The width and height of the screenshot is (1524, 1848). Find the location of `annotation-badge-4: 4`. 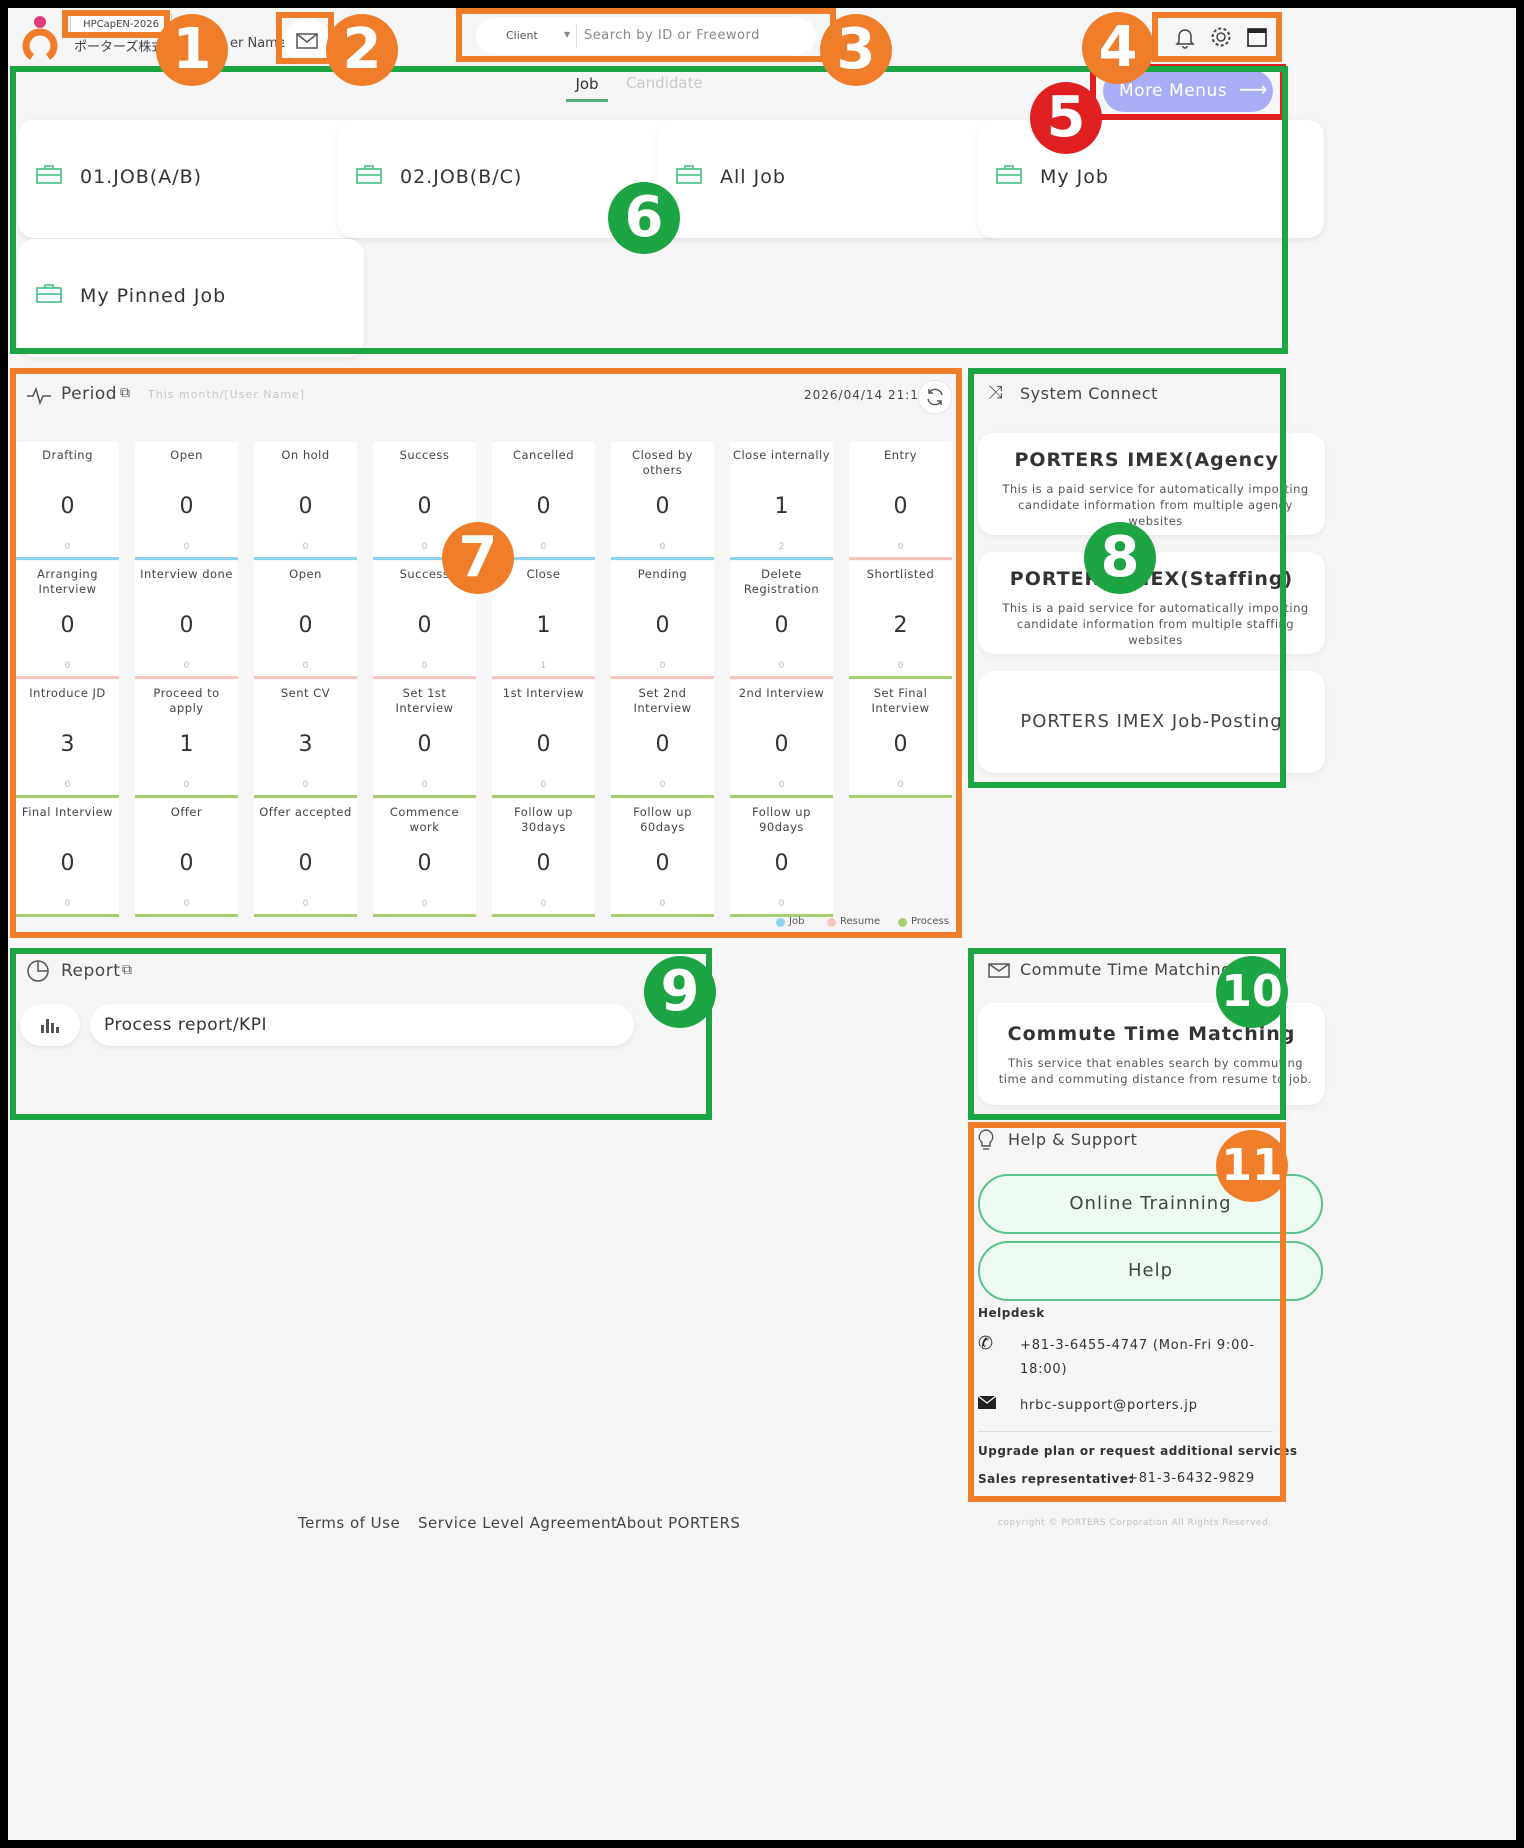

annotation-badge-4: 4 is located at coordinates (1118, 48).